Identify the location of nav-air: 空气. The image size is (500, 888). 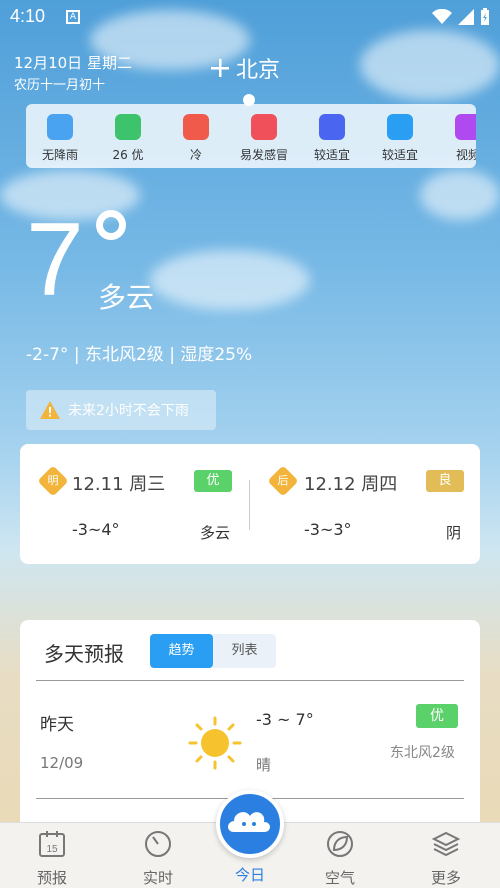
(340, 858).